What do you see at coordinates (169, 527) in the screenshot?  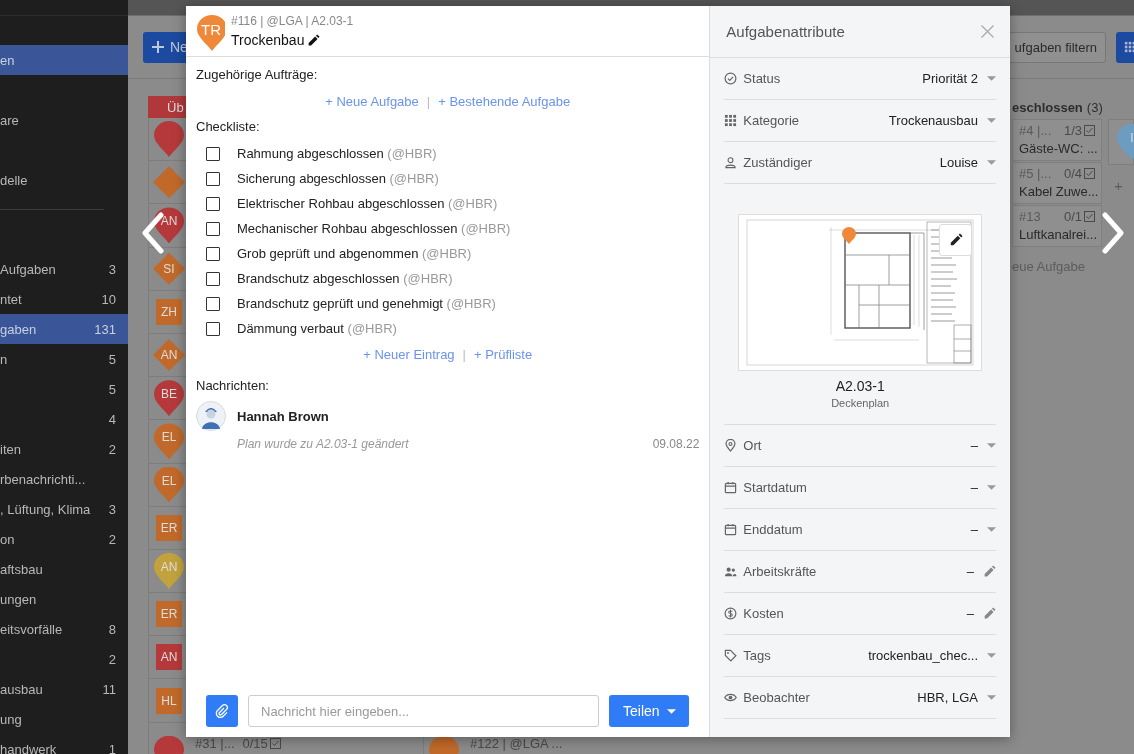 I see `category-marker: ER` at bounding box center [169, 527].